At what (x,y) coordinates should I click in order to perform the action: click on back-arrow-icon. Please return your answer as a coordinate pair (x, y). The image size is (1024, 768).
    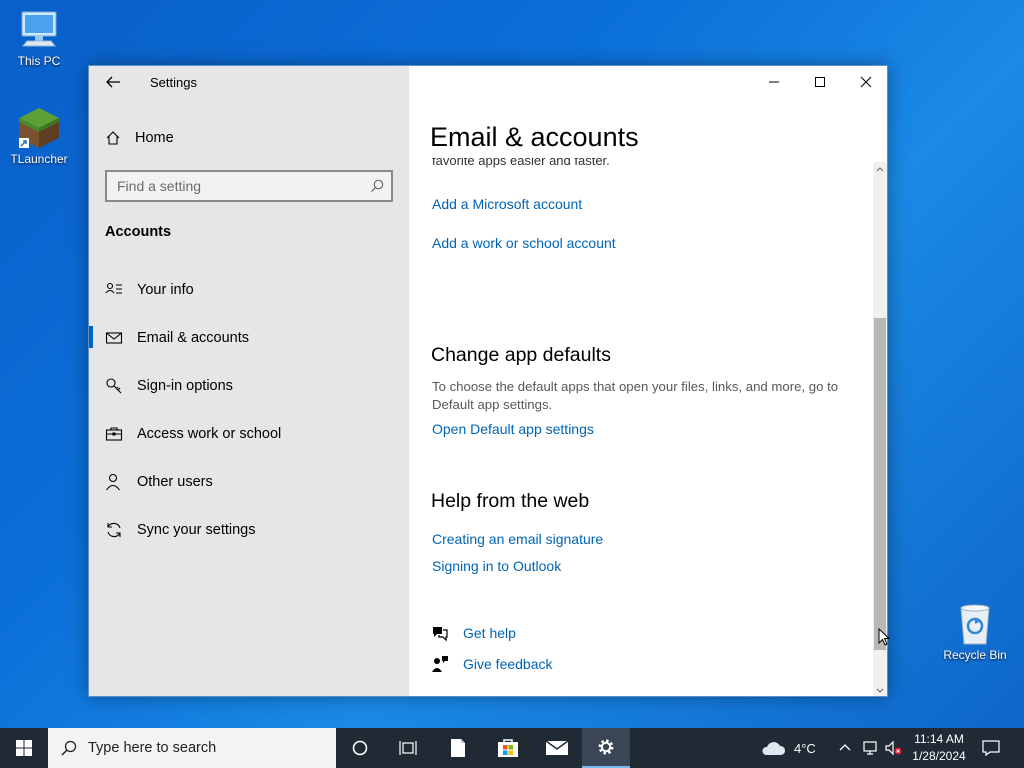
    Looking at the image, I should click on (113, 82).